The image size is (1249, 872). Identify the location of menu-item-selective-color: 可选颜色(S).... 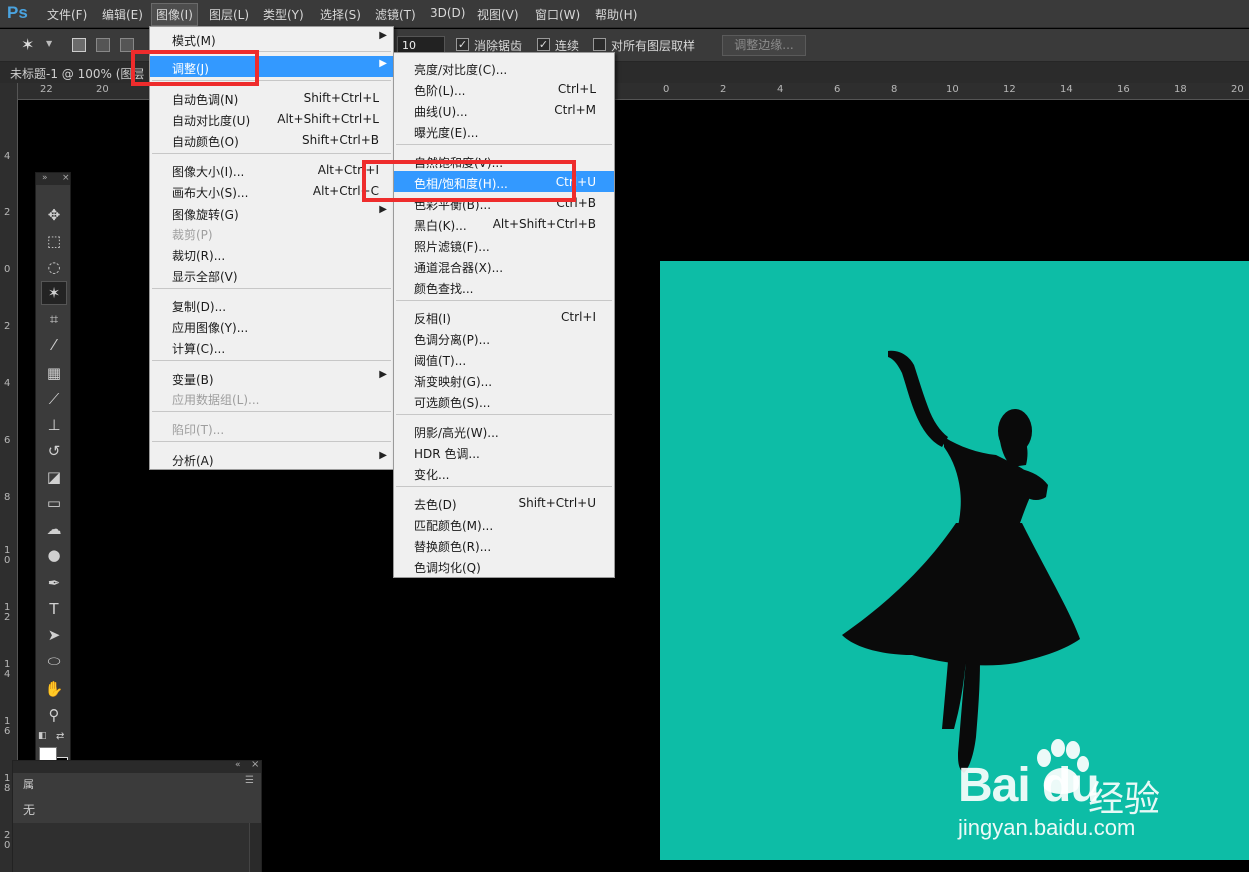
(504, 400).